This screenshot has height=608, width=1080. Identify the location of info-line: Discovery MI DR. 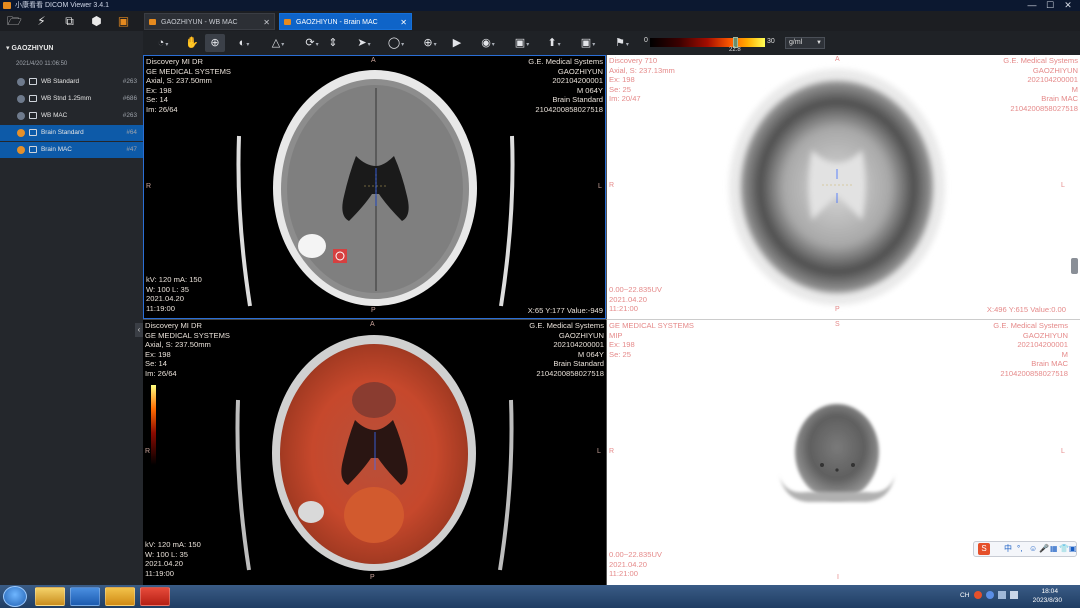
(173, 325).